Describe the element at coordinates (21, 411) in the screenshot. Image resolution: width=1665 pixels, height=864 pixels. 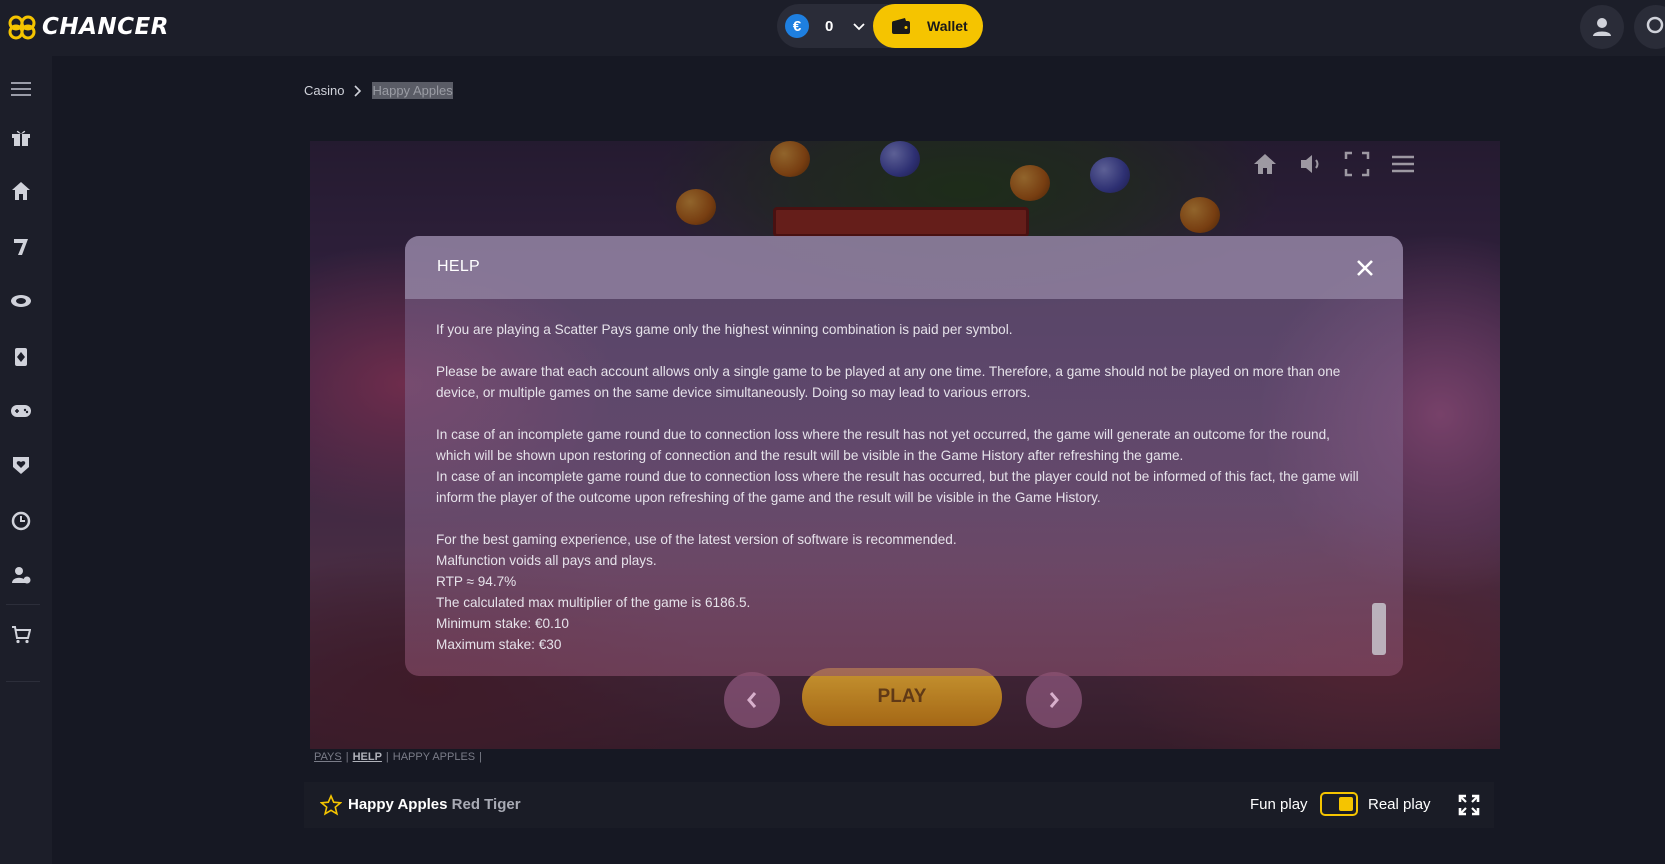
I see `gamepad-icon` at that location.